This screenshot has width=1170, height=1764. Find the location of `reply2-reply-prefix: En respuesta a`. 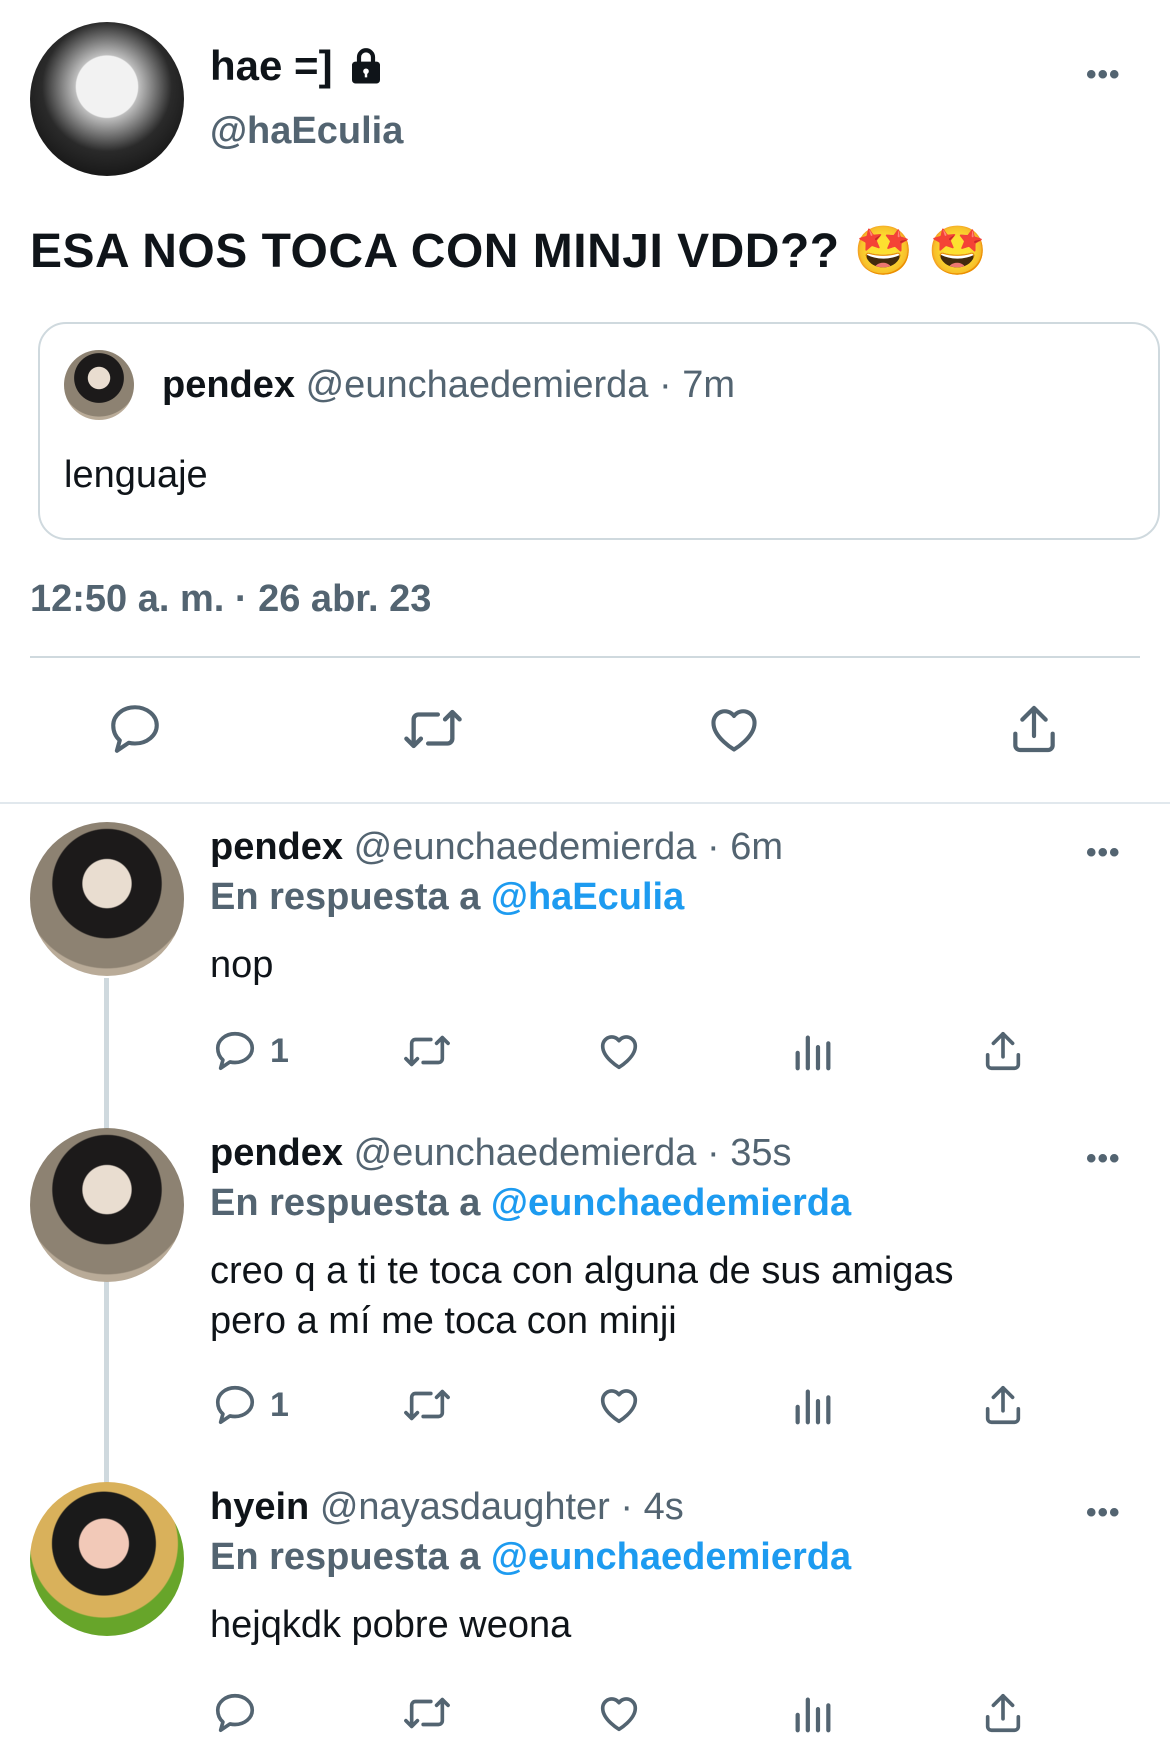

reply2-reply-prefix: En respuesta a is located at coordinates (345, 1203).